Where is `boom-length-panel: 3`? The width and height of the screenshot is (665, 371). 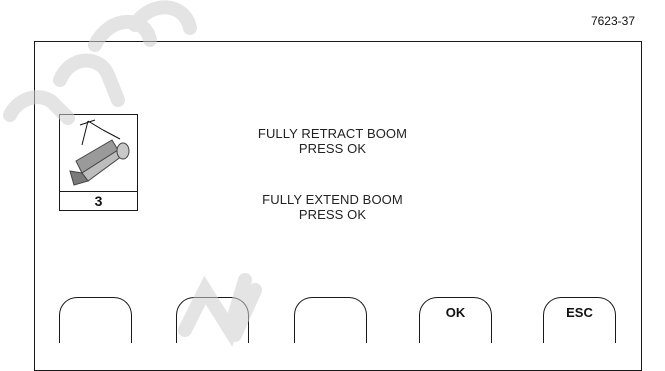 boom-length-panel: 3 is located at coordinates (98, 162).